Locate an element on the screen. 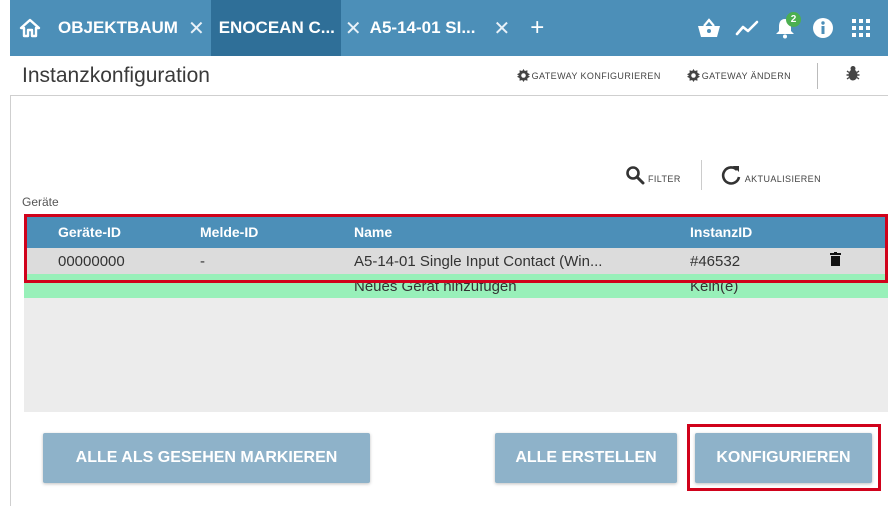 The width and height of the screenshot is (888, 506). info-icon is located at coordinates (823, 28).